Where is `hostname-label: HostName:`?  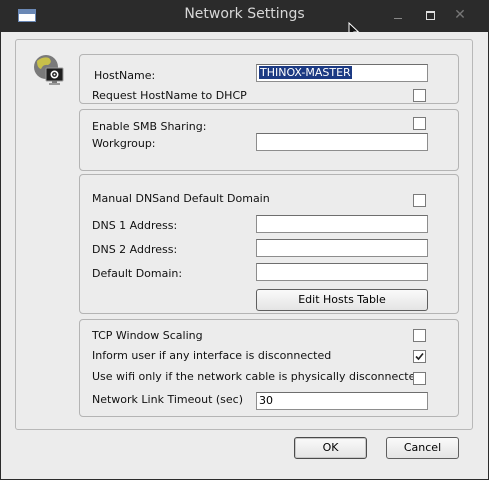
hostname-label: HostName: is located at coordinates (125, 75).